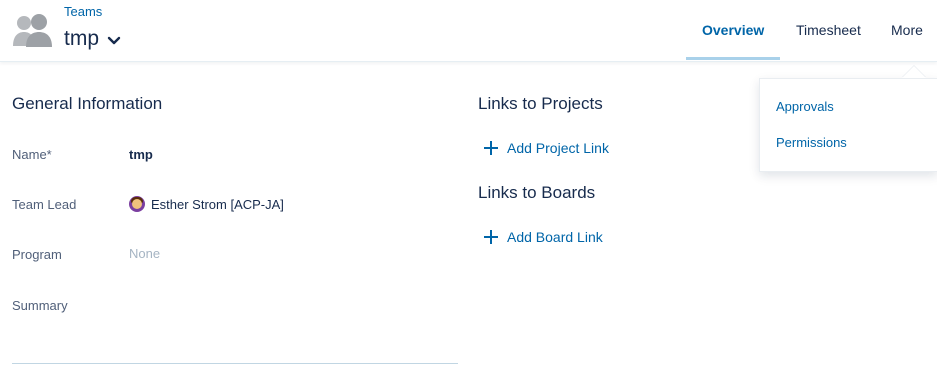 The width and height of the screenshot is (937, 379). I want to click on team-icon, so click(32, 30).